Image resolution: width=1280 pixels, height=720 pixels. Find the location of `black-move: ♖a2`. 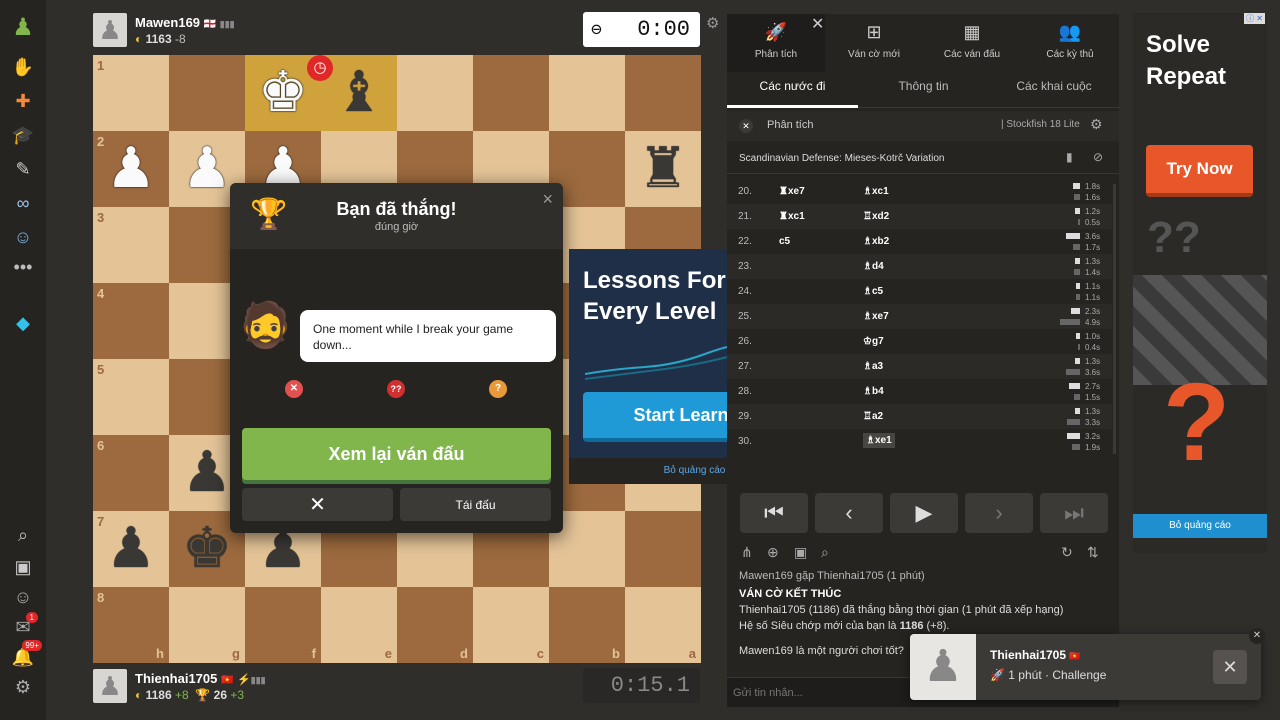

black-move: ♖a2 is located at coordinates (873, 416).